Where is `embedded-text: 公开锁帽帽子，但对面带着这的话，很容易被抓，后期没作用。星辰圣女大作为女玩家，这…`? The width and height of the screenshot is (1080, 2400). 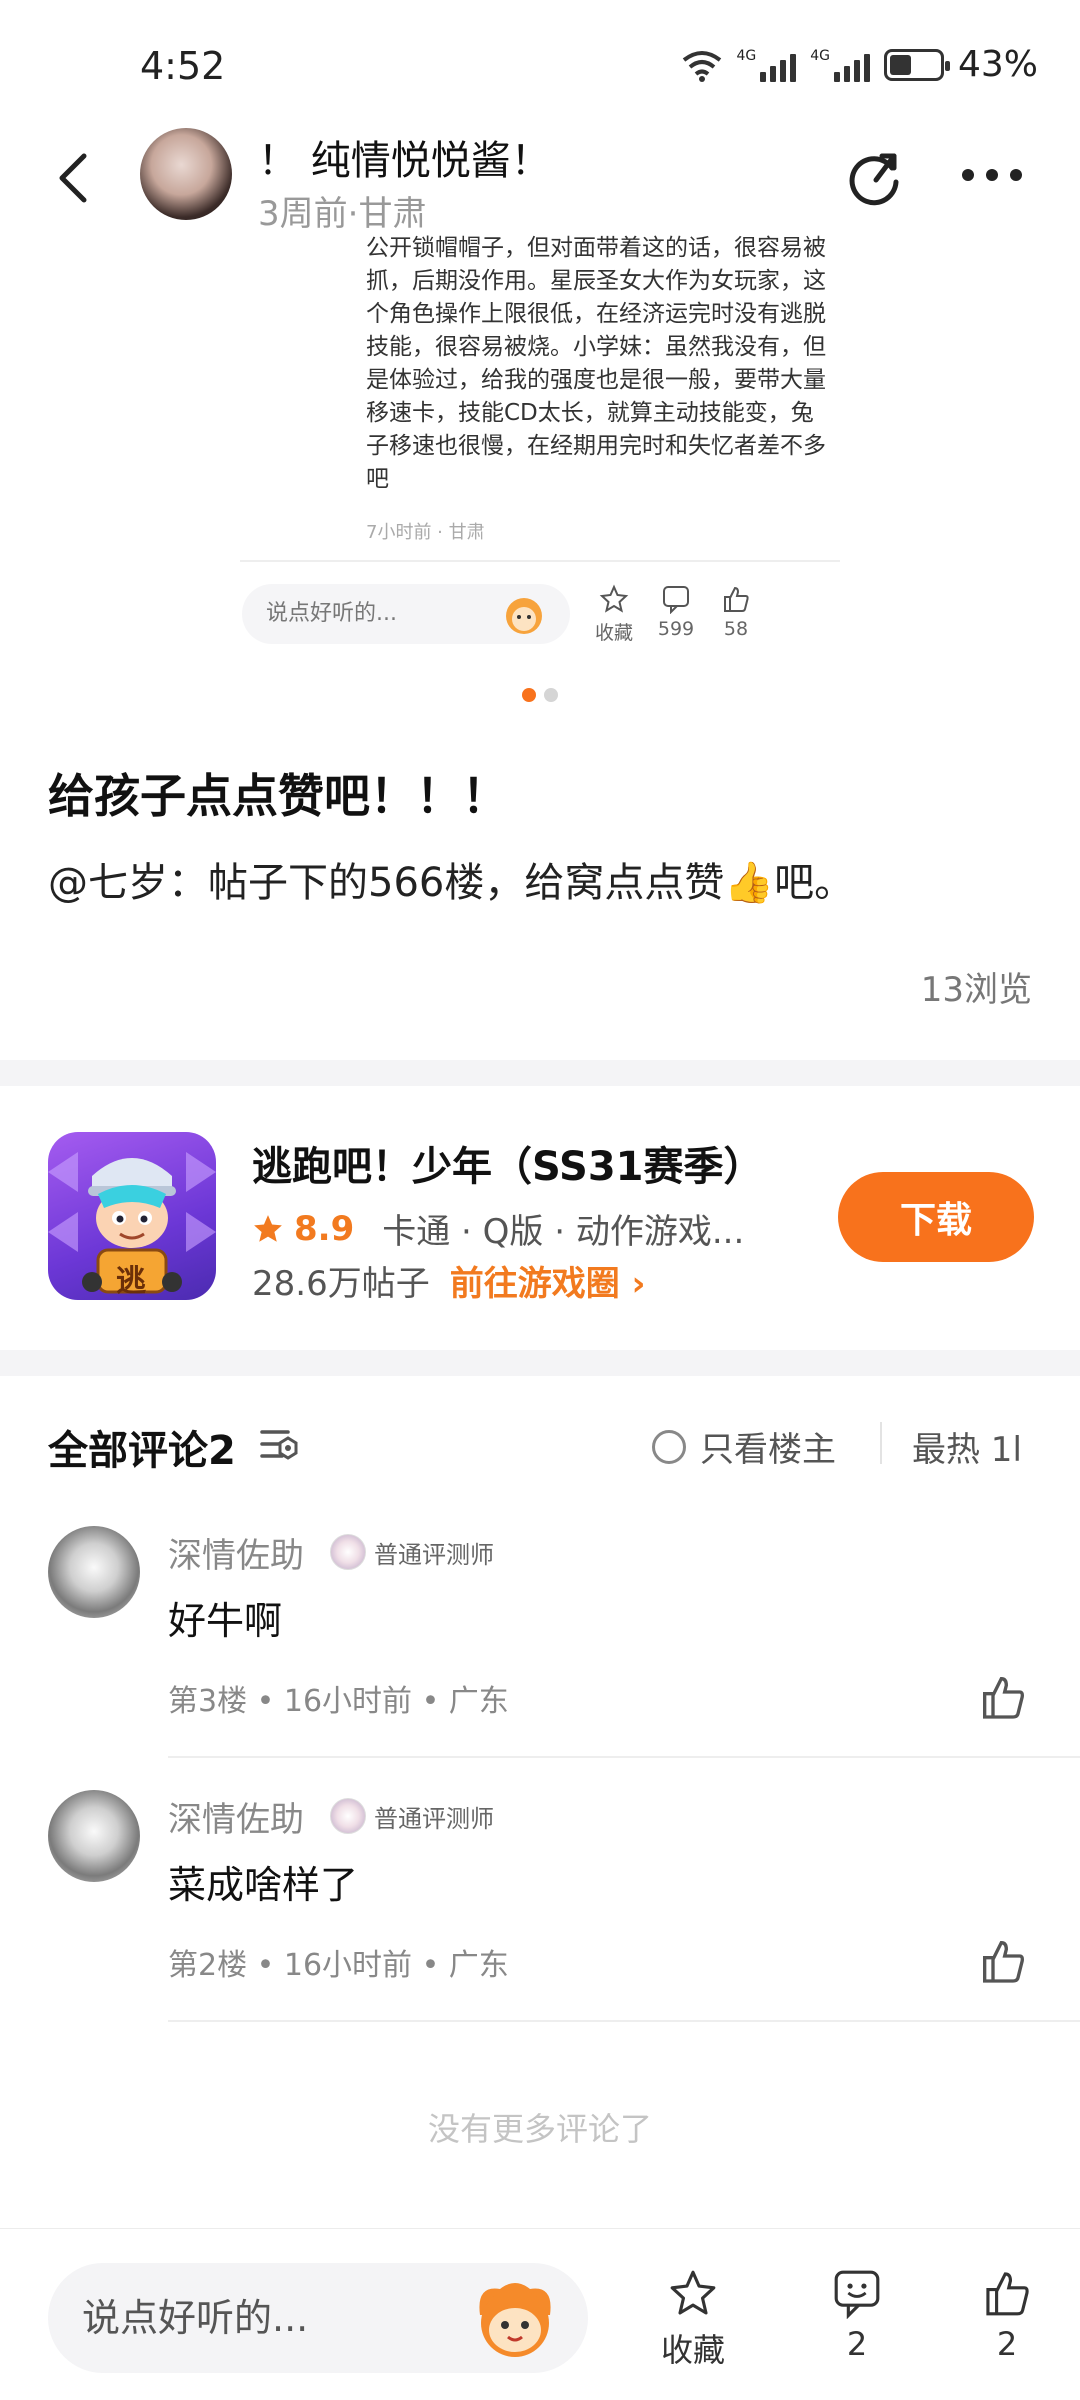
embedded-text: 公开锁帽帽子，但对面带着这的话，很容易被抓，后期没作用。星辰圣女大作为女玩家，这… is located at coordinates (596, 363).